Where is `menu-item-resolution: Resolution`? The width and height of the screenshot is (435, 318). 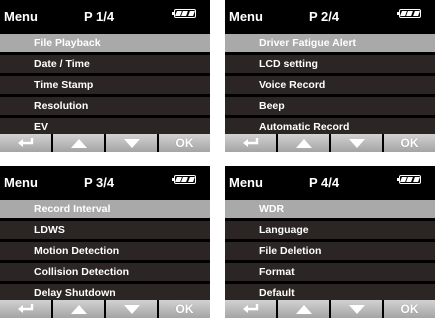 menu-item-resolution: Resolution is located at coordinates (105, 106).